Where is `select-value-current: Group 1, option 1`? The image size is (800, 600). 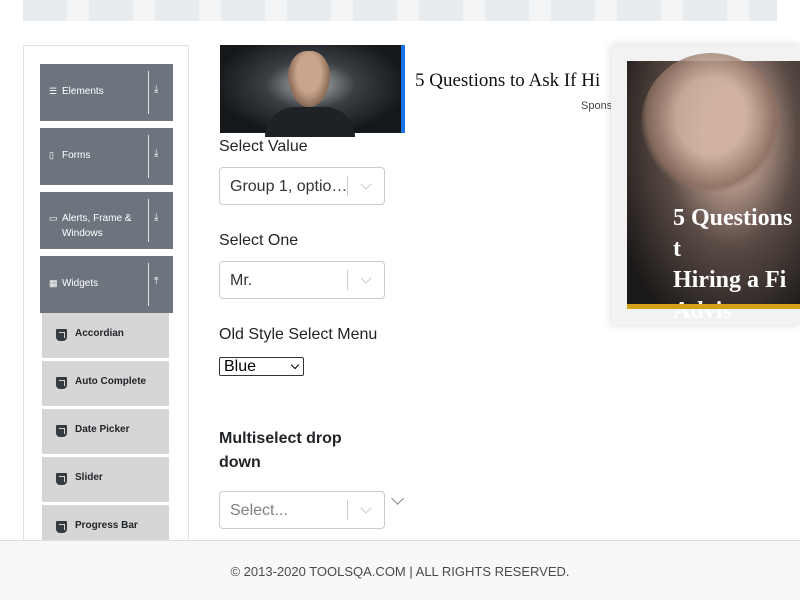
select-value-current: Group 1, option 1 is located at coordinates (289, 186).